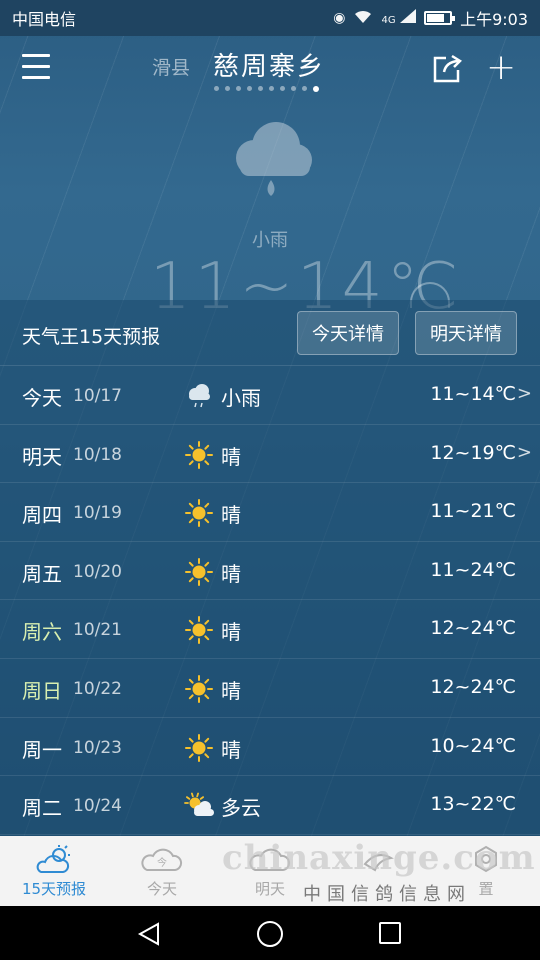 This screenshot has width=540, height=960. Describe the element at coordinates (42, 398) in the screenshot. I see `forecast-day: 今天` at that location.